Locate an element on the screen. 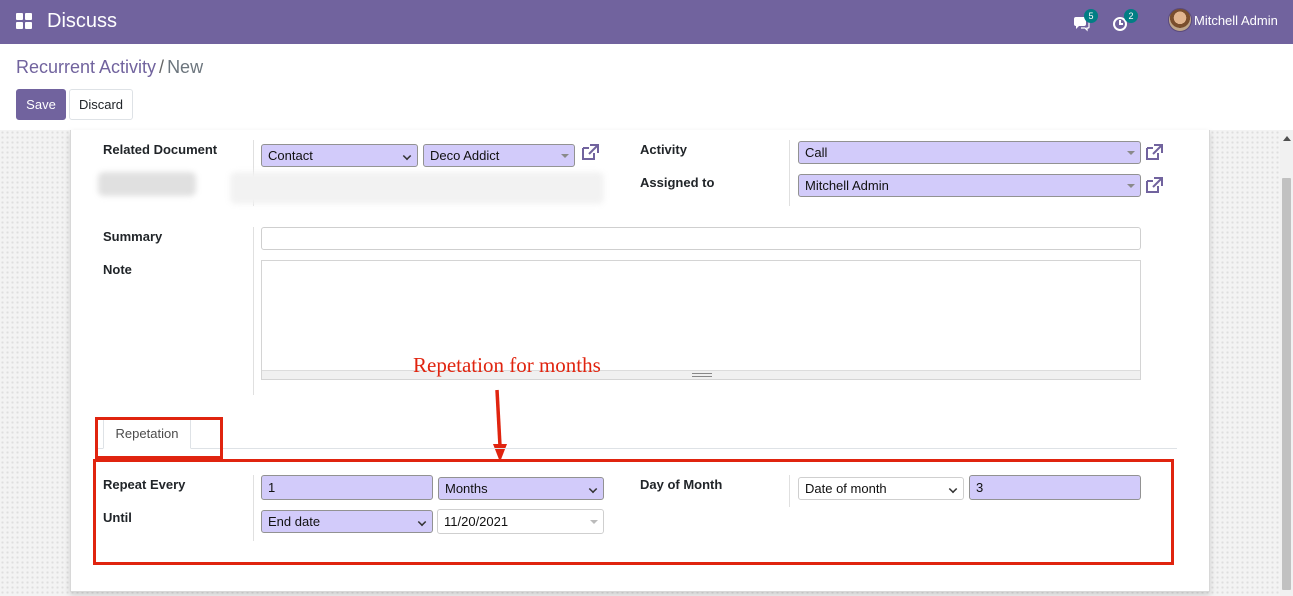  discard-button: Discard is located at coordinates (101, 104).